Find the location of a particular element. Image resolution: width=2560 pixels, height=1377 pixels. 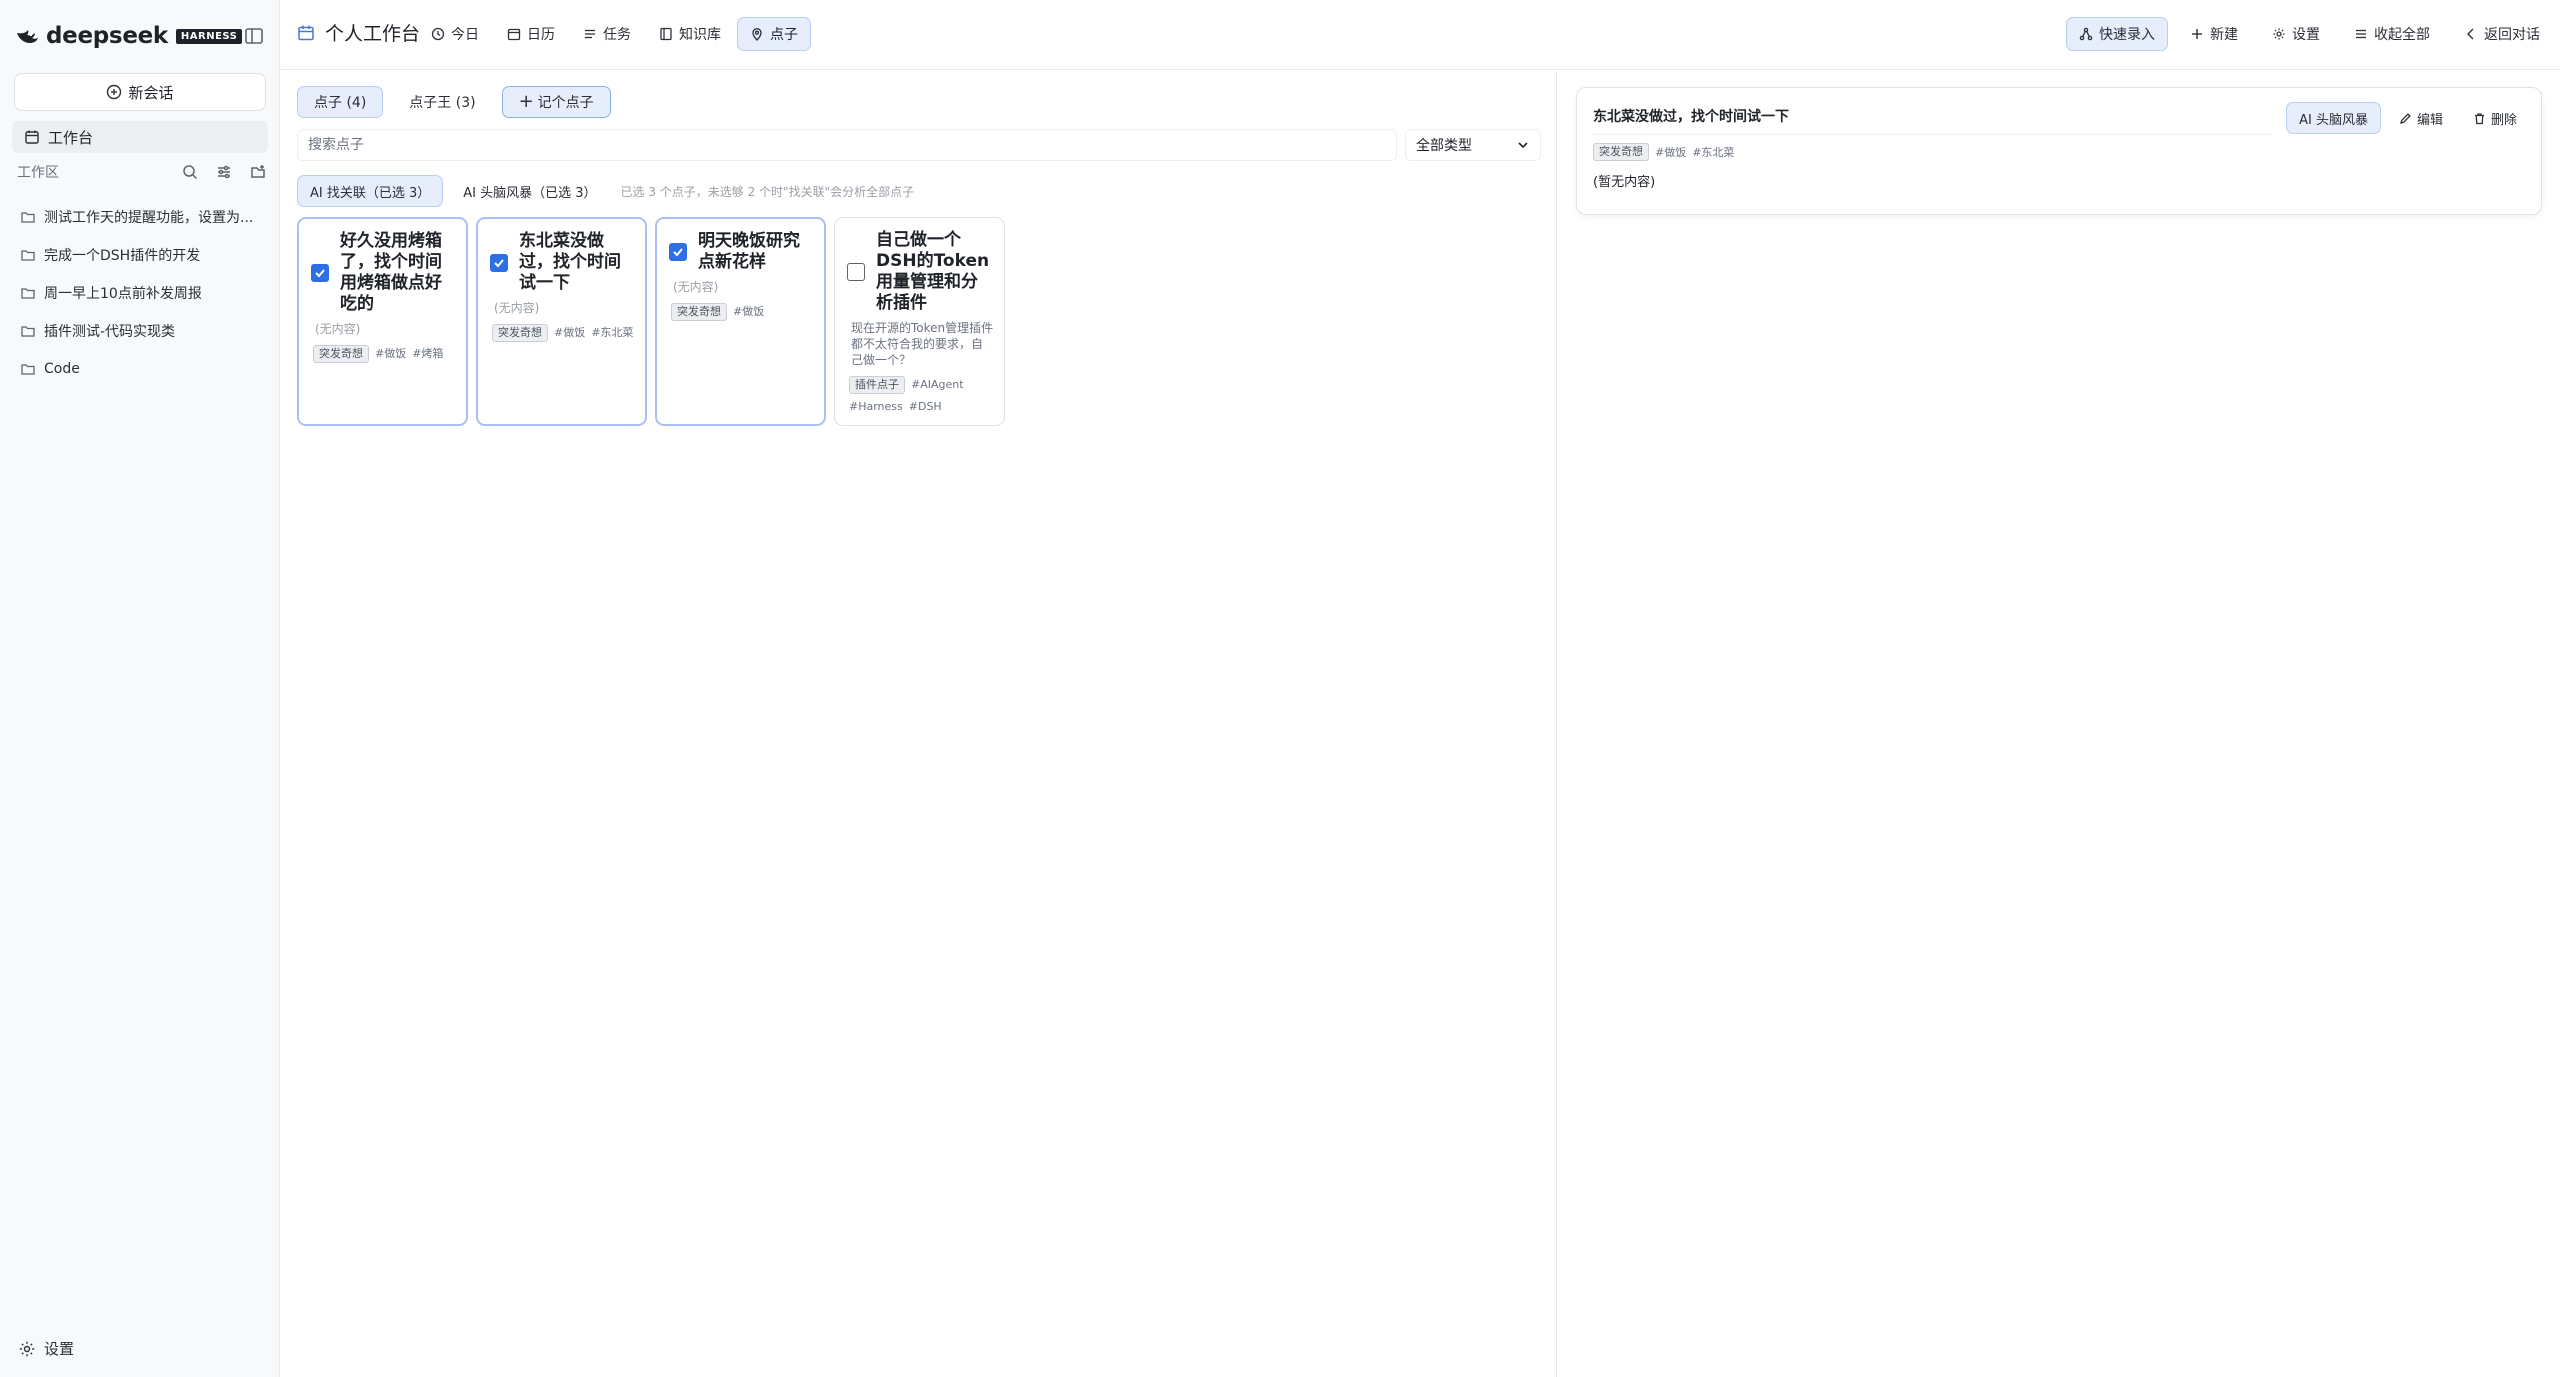

idea-card: 明天晚饭研究点新花样 (无内容) 突发奇想 #做饭 is located at coordinates (740, 321).